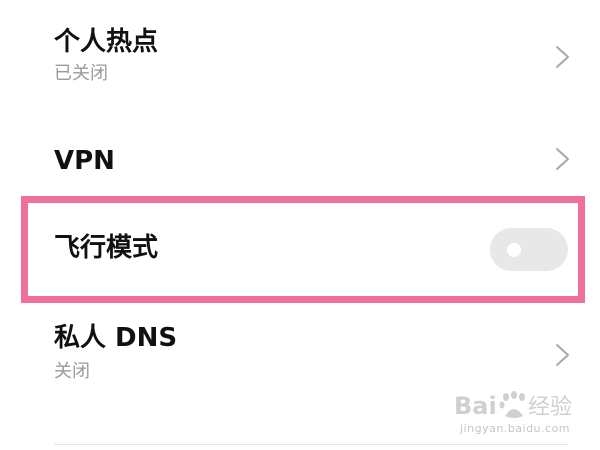  Describe the element at coordinates (116, 338) in the screenshot. I see `private-dns-title: 私人 DNS` at that location.